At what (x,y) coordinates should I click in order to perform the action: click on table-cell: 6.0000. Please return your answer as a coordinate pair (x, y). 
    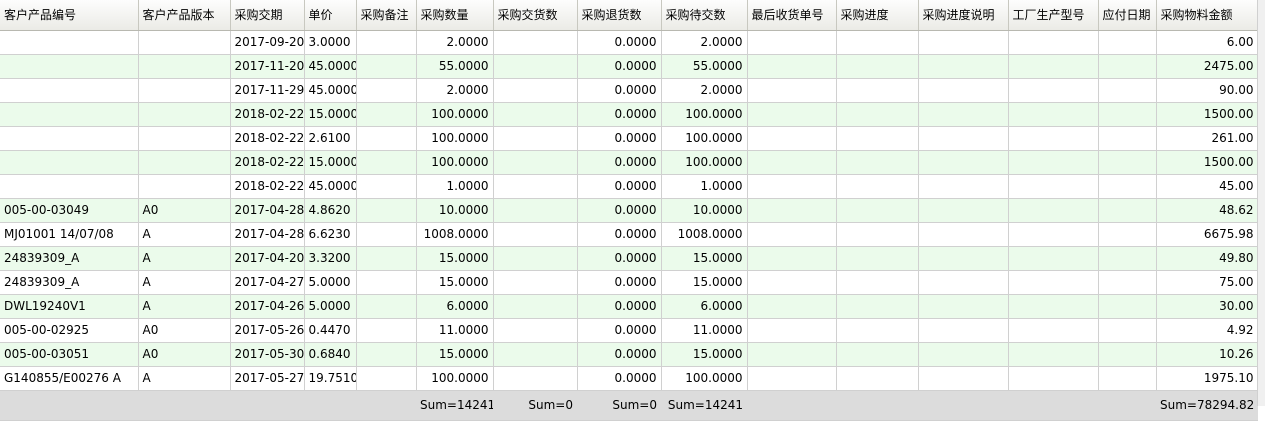
    Looking at the image, I should click on (704, 306).